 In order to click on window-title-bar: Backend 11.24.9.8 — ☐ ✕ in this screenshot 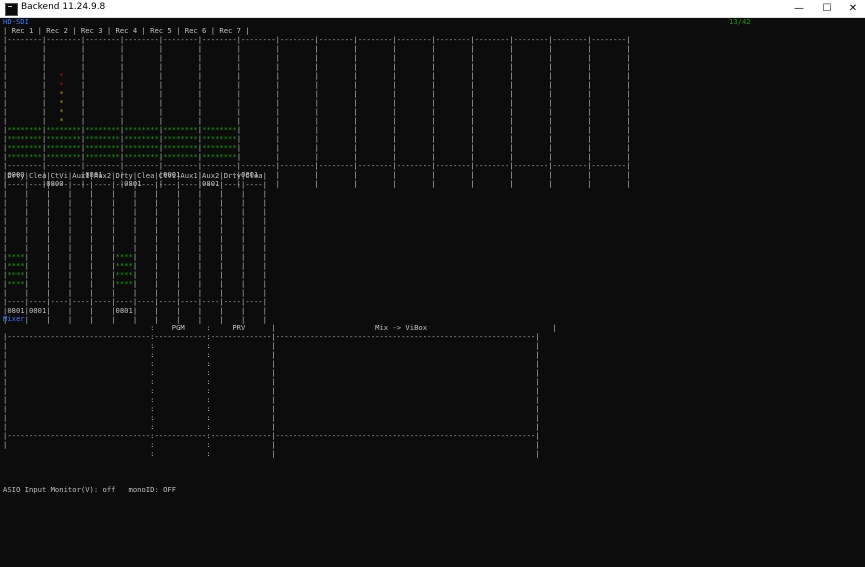, I will do `click(432, 9)`.